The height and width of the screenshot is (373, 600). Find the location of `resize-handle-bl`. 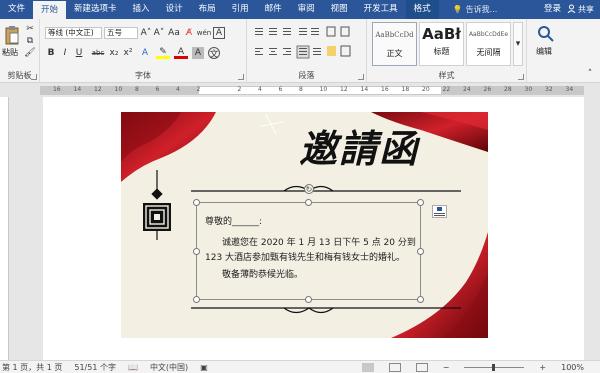

resize-handle-bl is located at coordinates (196, 299).